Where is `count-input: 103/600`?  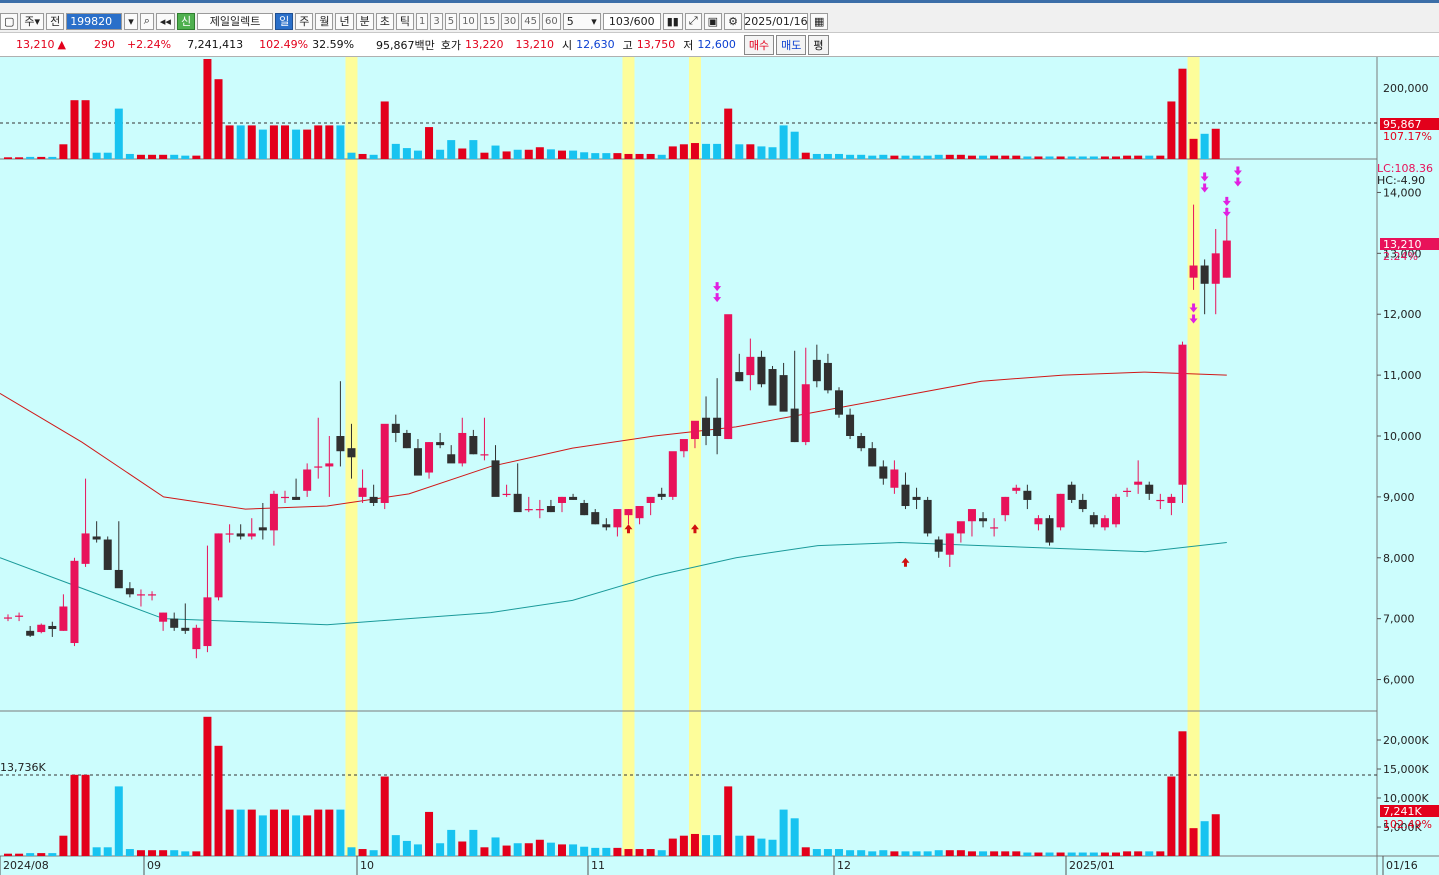
count-input: 103/600 is located at coordinates (631, 21).